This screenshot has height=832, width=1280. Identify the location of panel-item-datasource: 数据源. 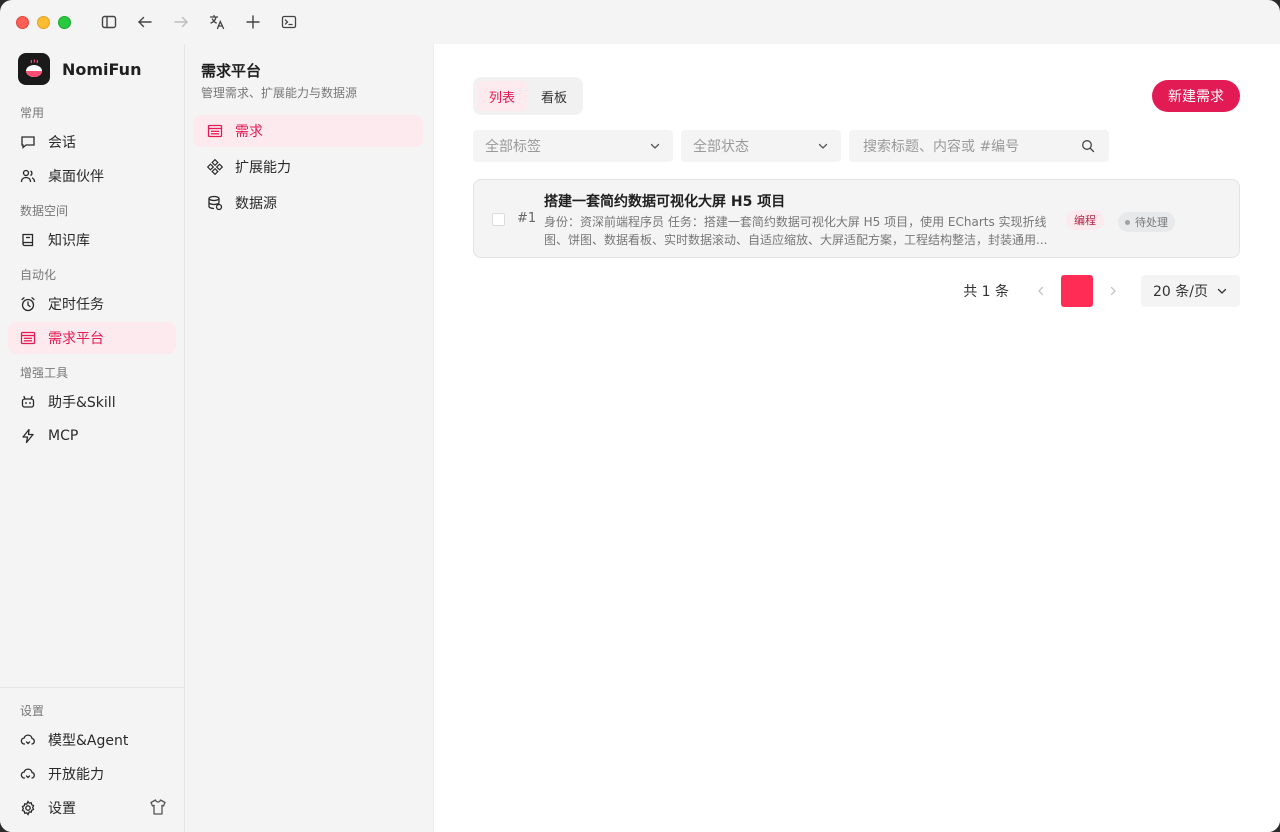
(308, 203).